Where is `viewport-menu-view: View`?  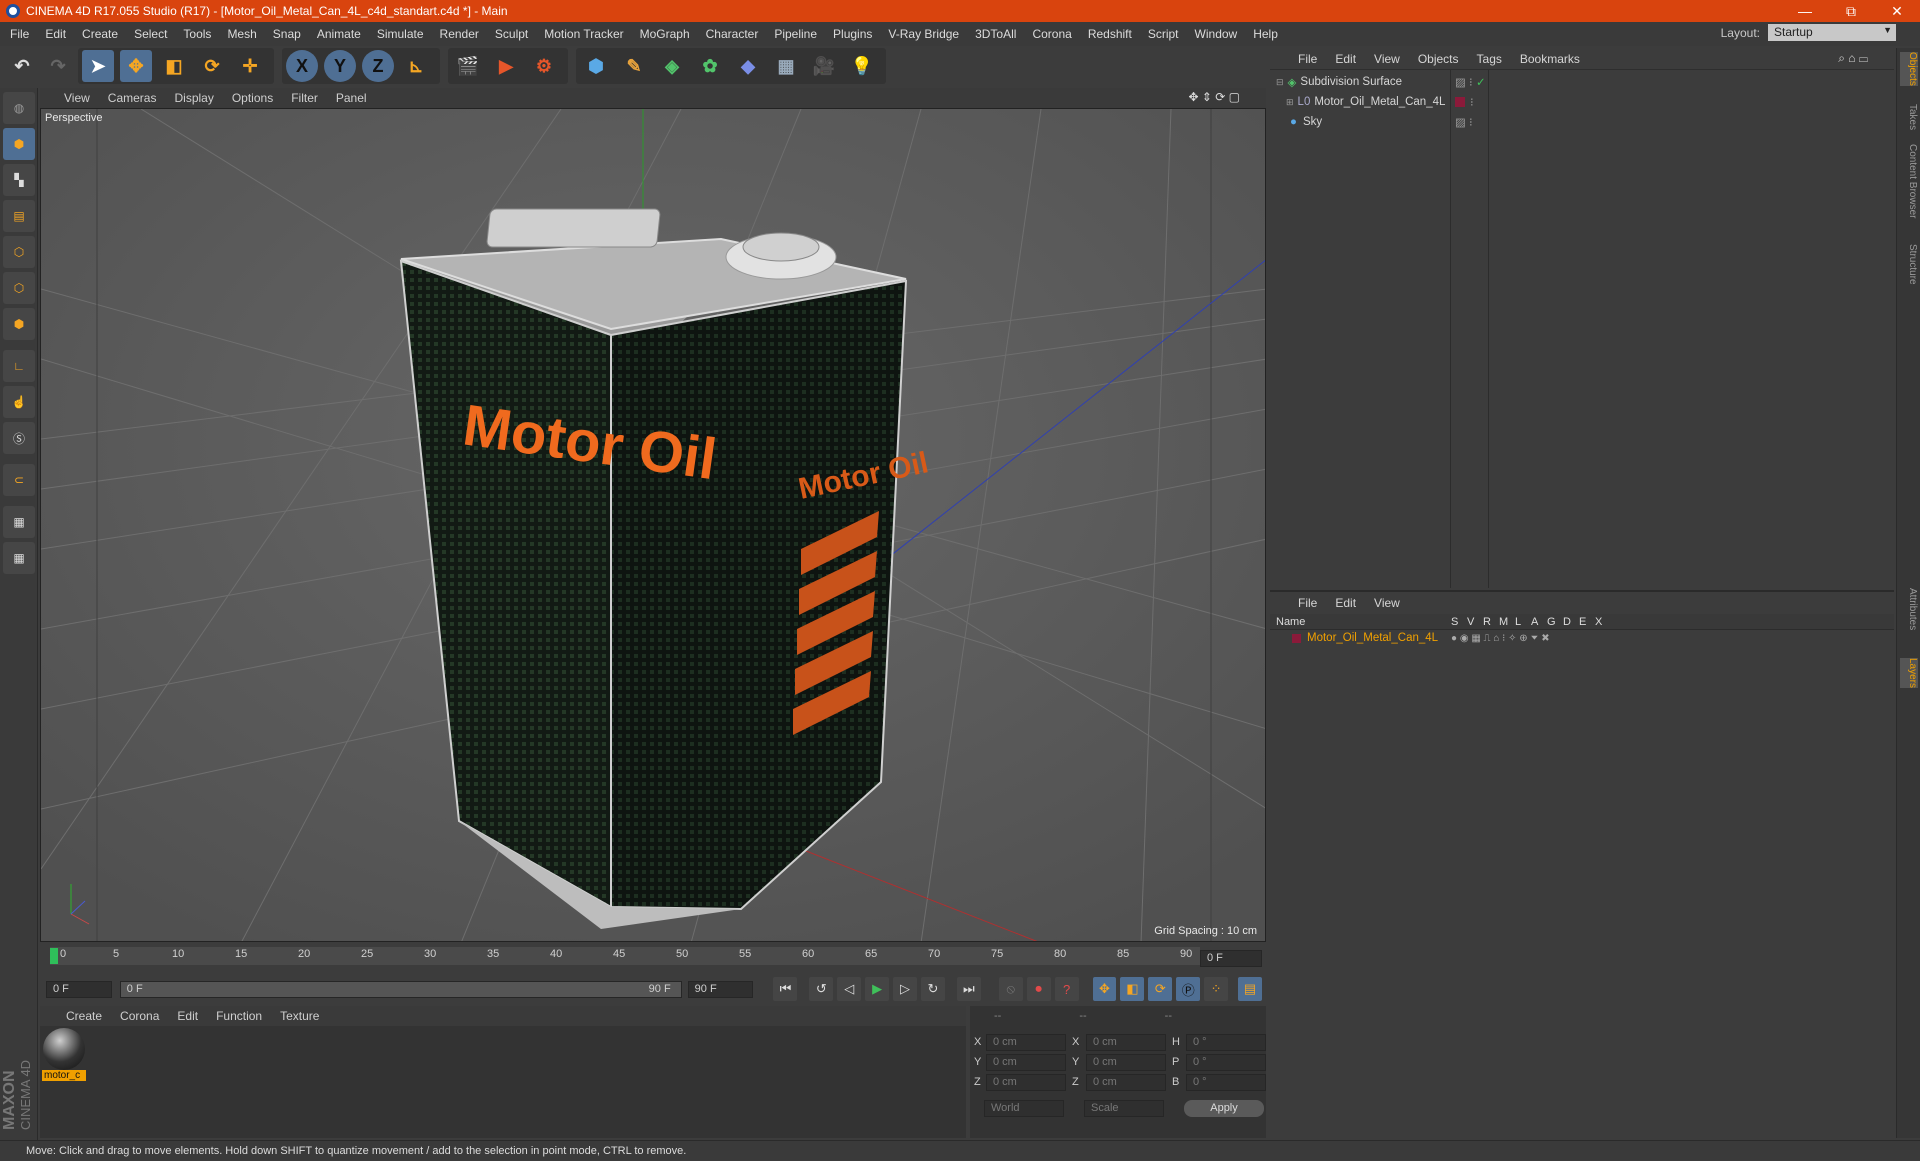 viewport-menu-view: View is located at coordinates (77, 98).